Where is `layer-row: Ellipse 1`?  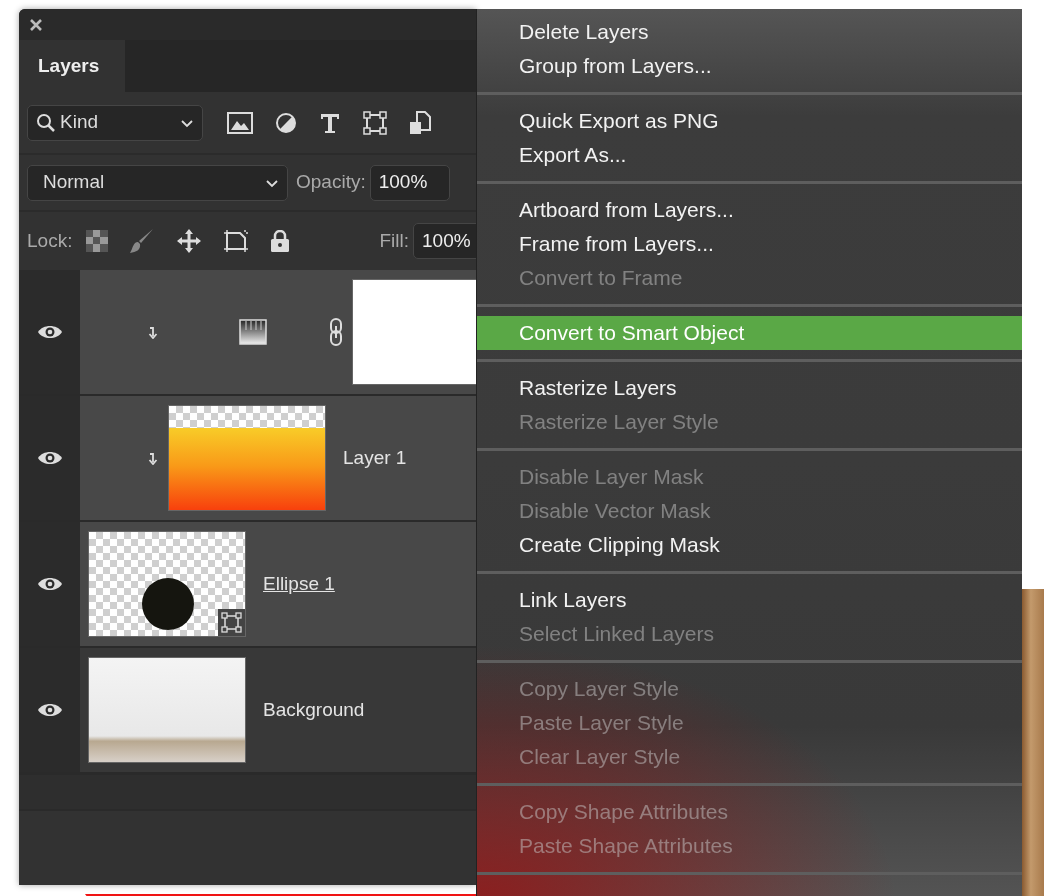
layer-row: Ellipse 1 is located at coordinates (278, 584).